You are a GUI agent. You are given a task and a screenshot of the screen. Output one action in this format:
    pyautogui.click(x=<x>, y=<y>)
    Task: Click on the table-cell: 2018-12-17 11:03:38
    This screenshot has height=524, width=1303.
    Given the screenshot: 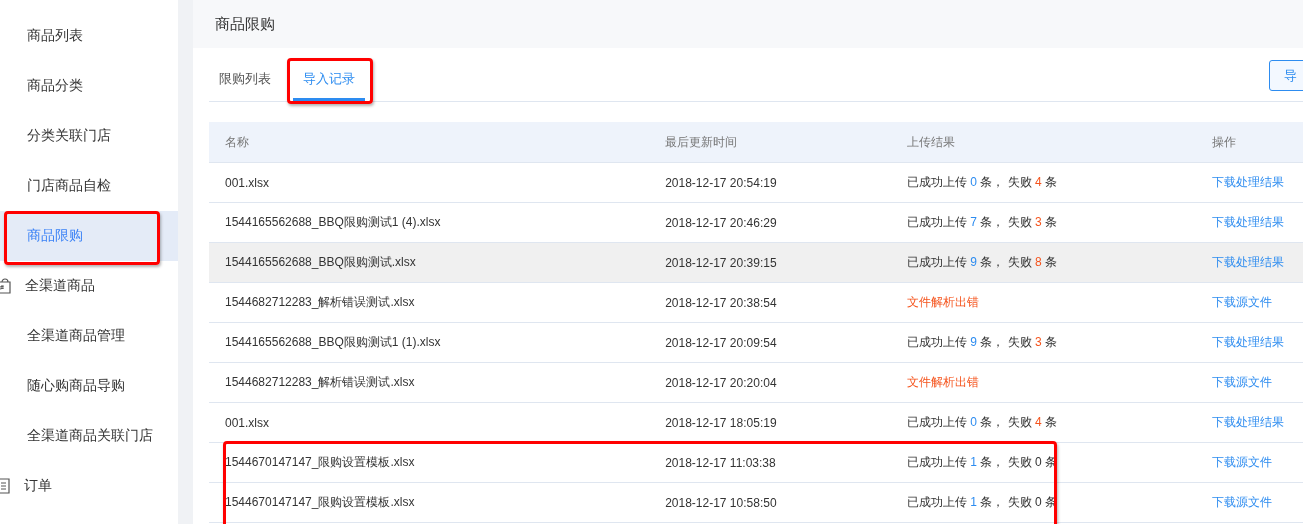 What is the action you would take?
    pyautogui.click(x=770, y=462)
    